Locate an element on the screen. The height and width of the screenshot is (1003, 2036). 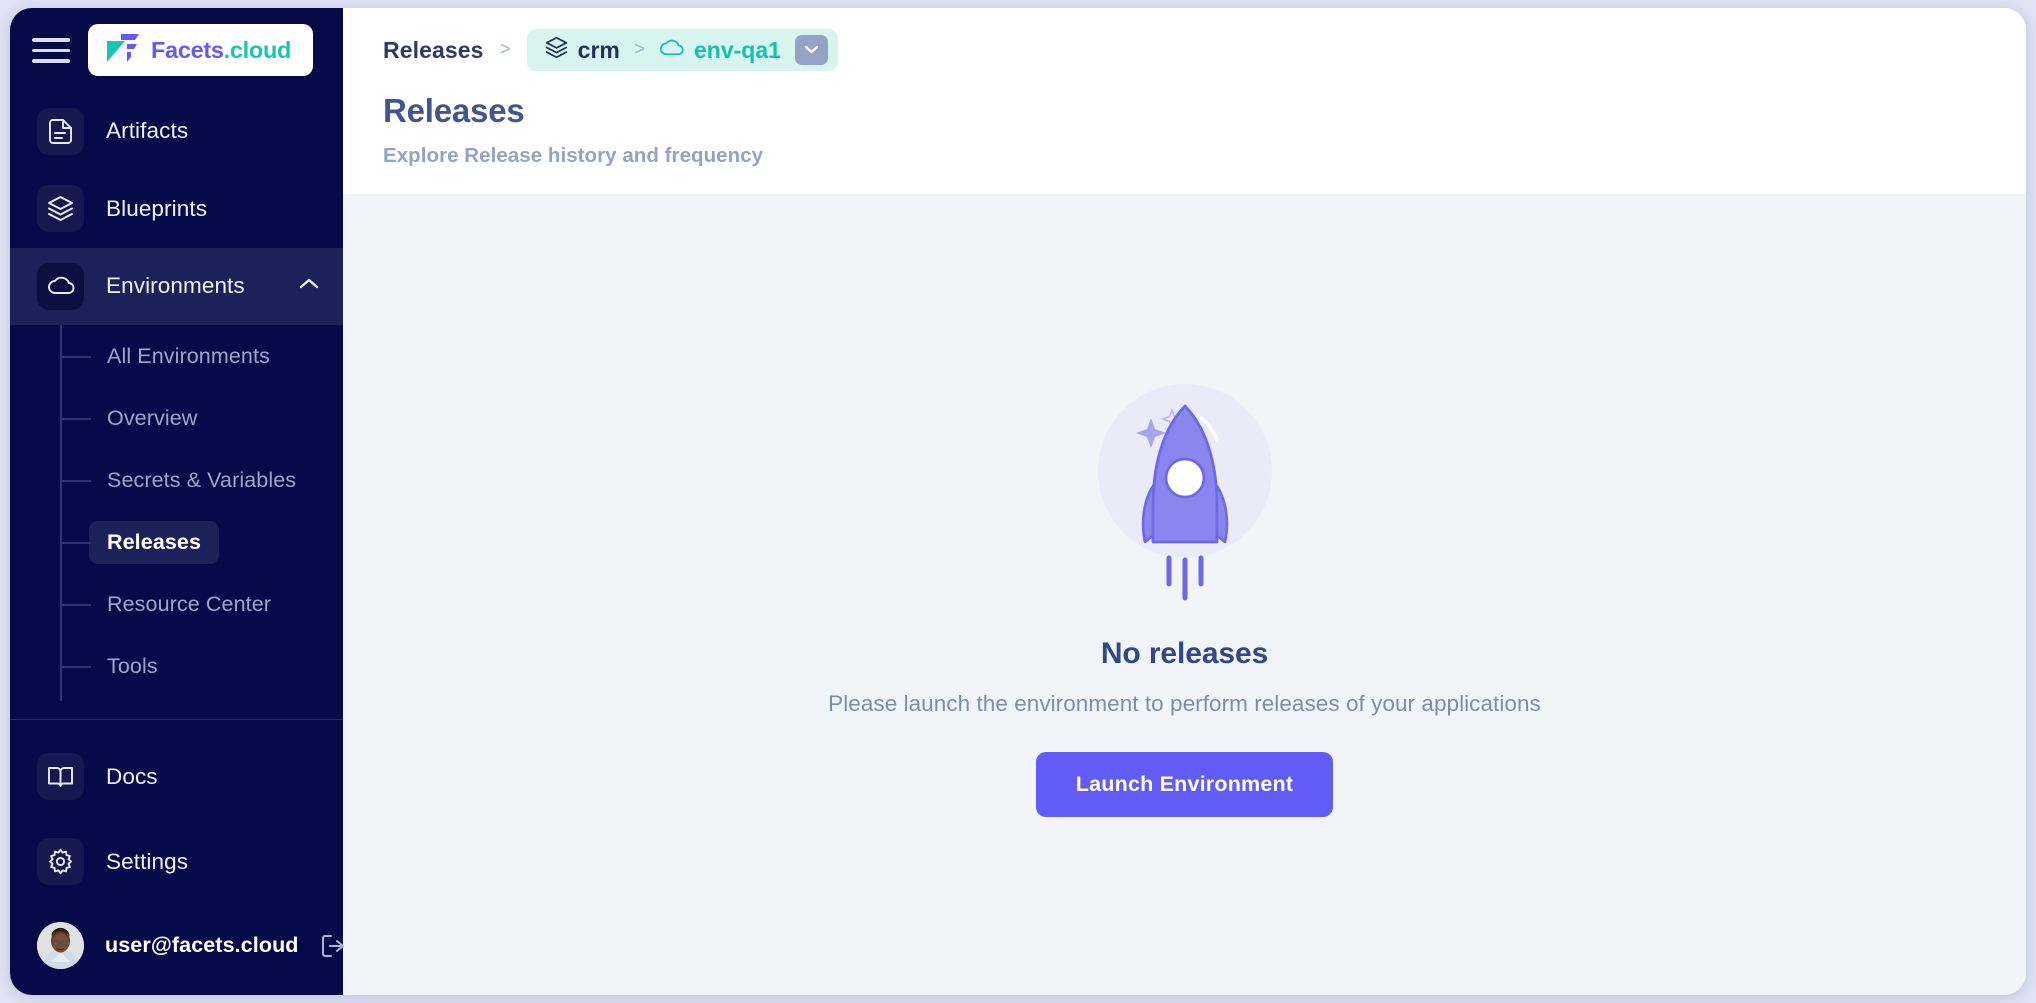
breadcrumb: Releases > crm > env-qa1 is located at coordinates (1184, 50).